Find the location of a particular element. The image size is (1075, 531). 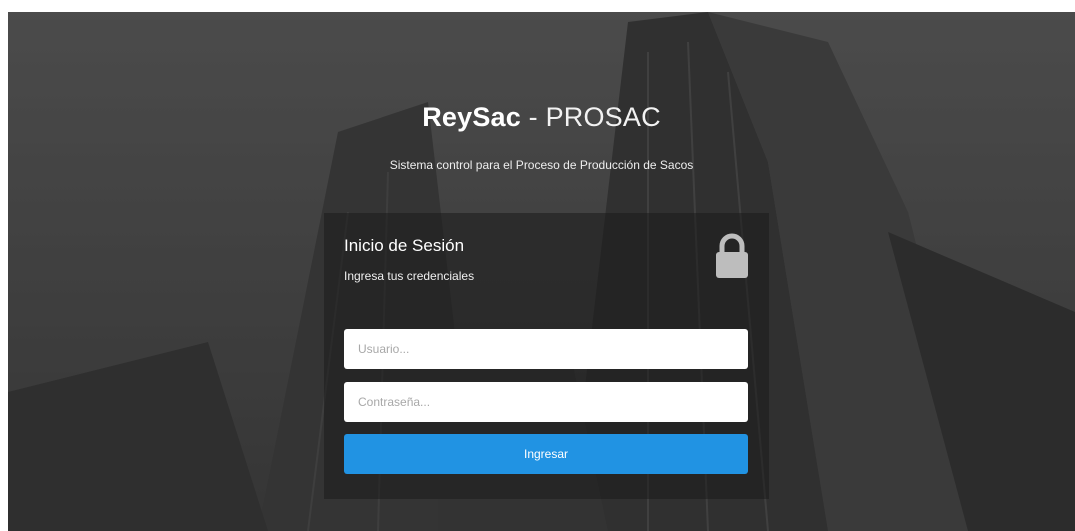

app-brand-title: ReySac - PROSAC is located at coordinates (541, 117).